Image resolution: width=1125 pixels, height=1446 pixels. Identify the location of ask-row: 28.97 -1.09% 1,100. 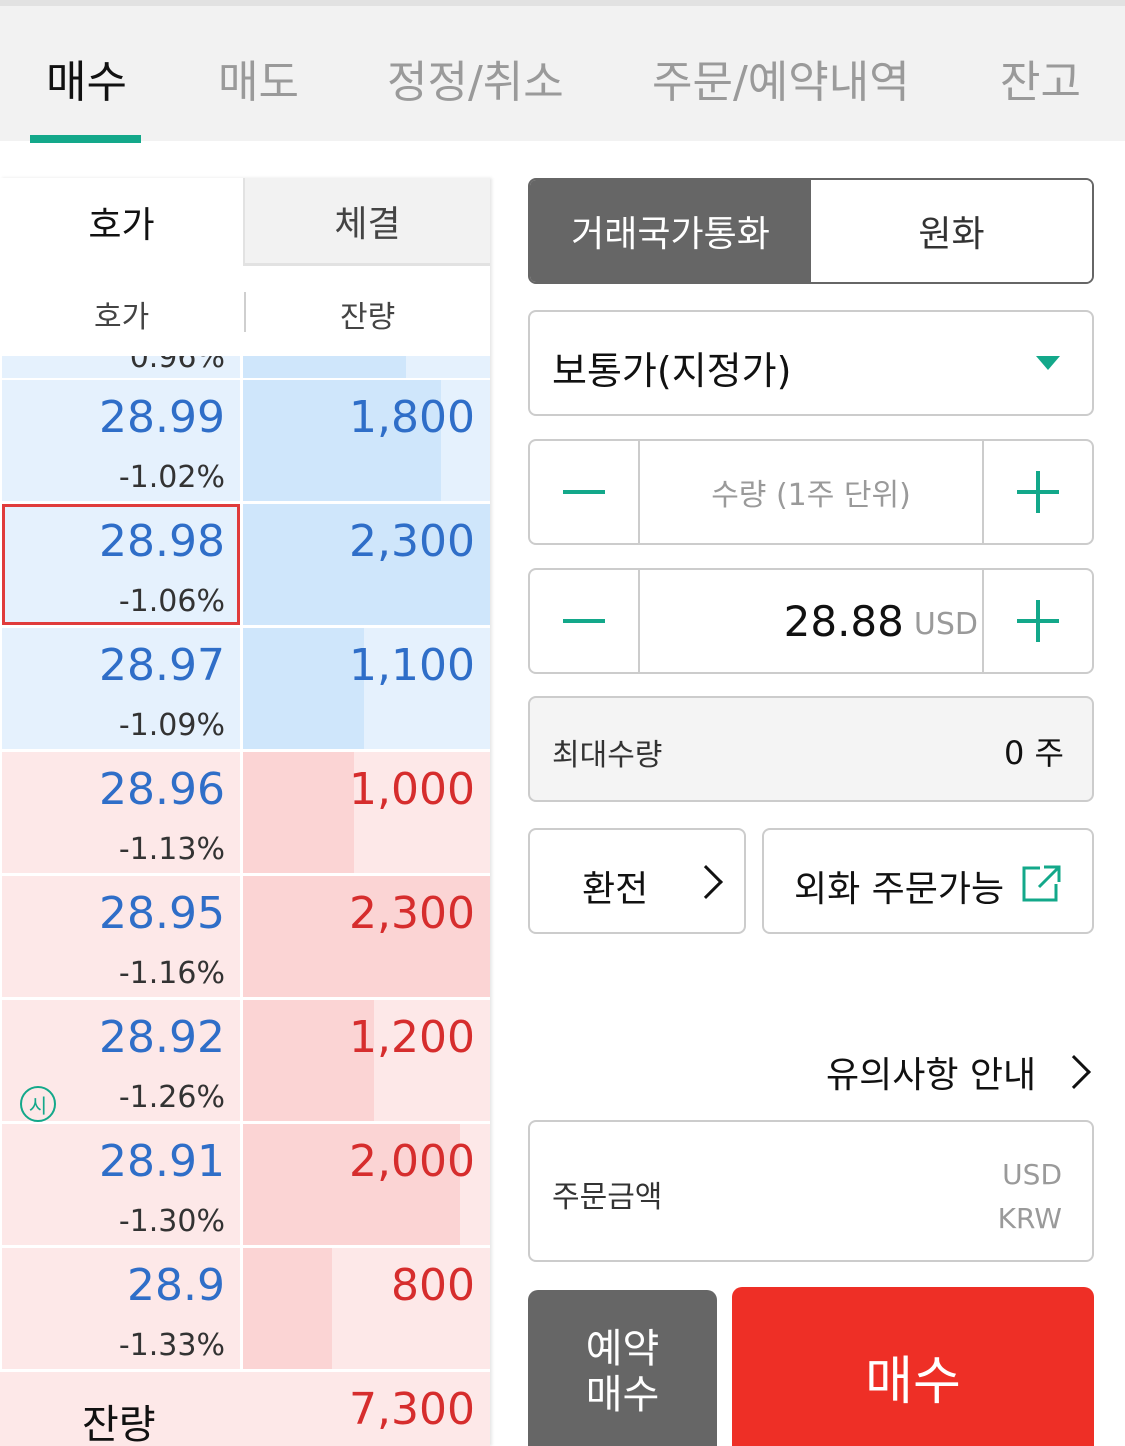
(245, 689).